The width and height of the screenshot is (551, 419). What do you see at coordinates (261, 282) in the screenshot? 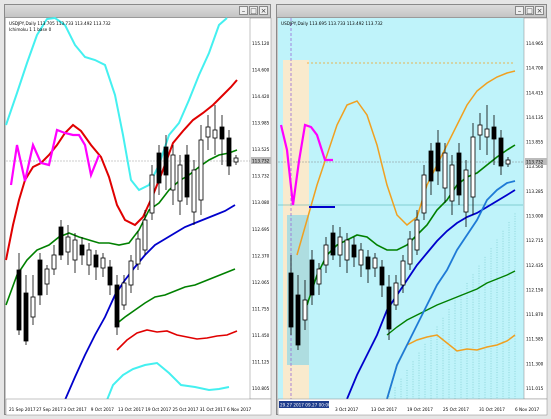
I see `left-y-tick-label: 112.065` at bounding box center [261, 282].